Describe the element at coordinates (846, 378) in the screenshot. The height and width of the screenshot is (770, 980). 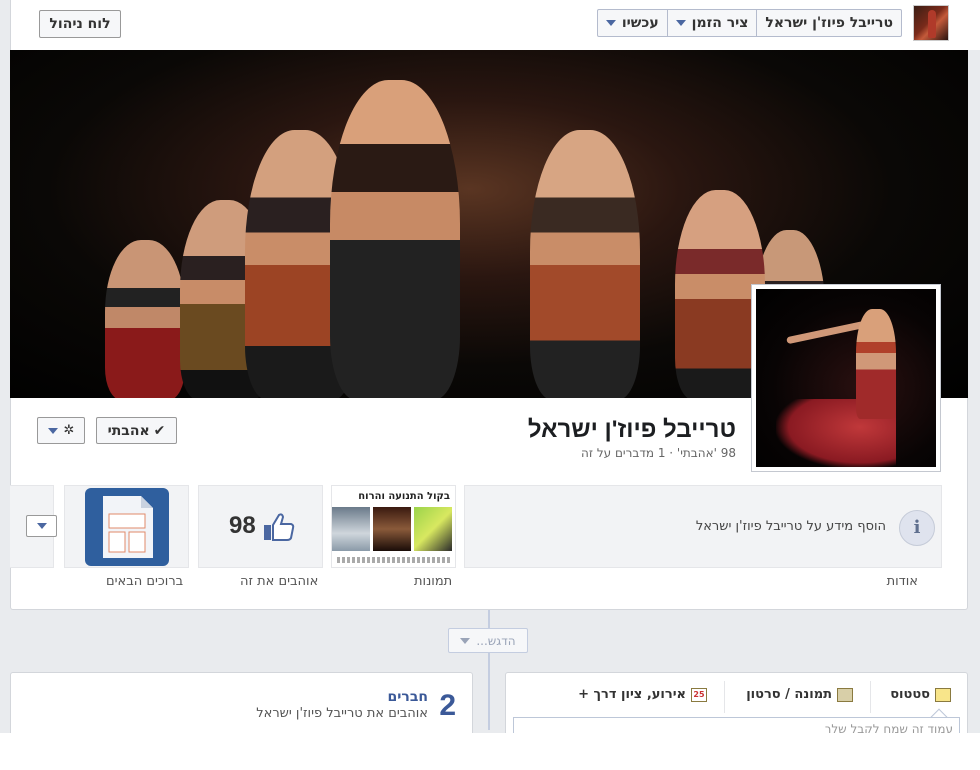
I see `profile-picture` at that location.